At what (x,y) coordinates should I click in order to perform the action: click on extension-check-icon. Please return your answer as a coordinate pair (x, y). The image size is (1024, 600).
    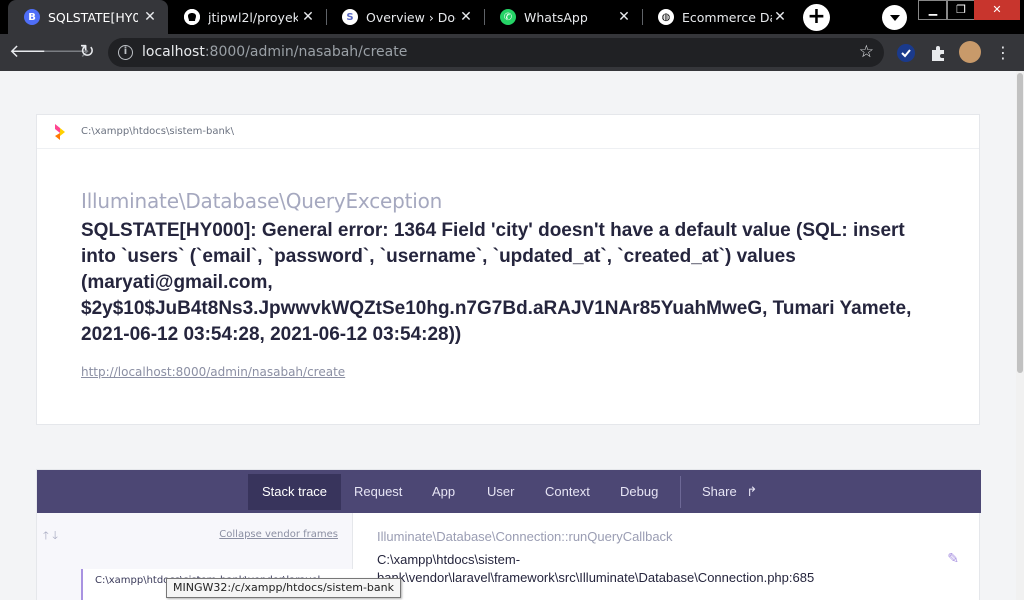
    Looking at the image, I should click on (906, 53).